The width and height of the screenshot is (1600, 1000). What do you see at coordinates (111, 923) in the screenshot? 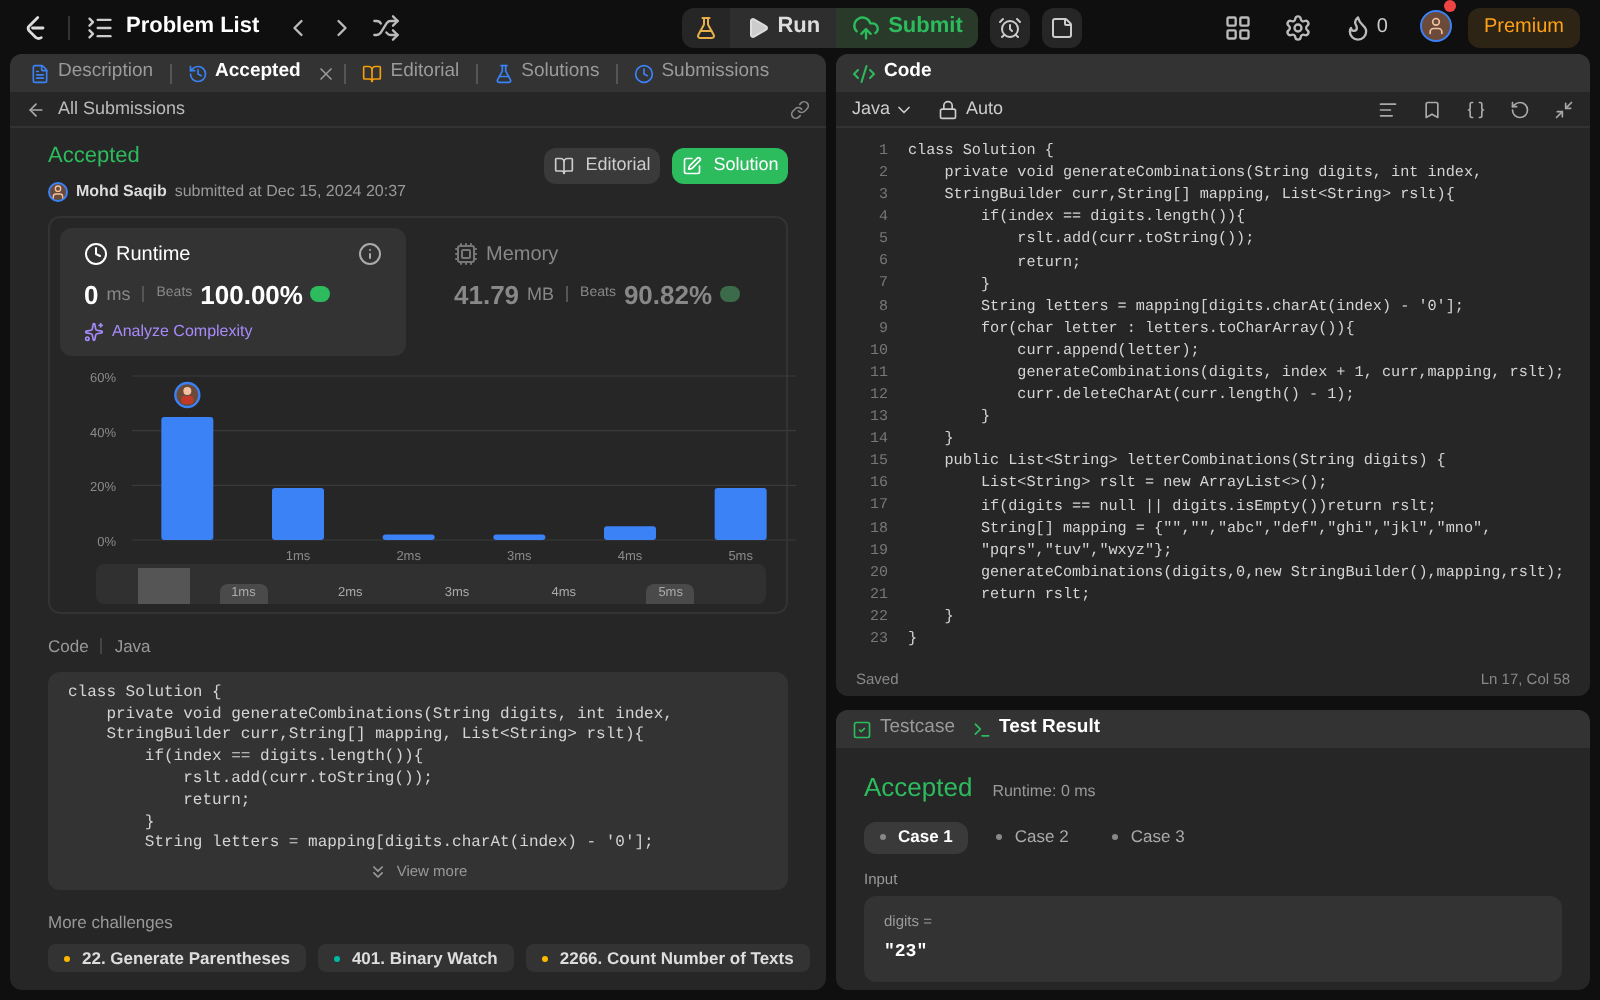
I see `section-title: More challenges` at bounding box center [111, 923].